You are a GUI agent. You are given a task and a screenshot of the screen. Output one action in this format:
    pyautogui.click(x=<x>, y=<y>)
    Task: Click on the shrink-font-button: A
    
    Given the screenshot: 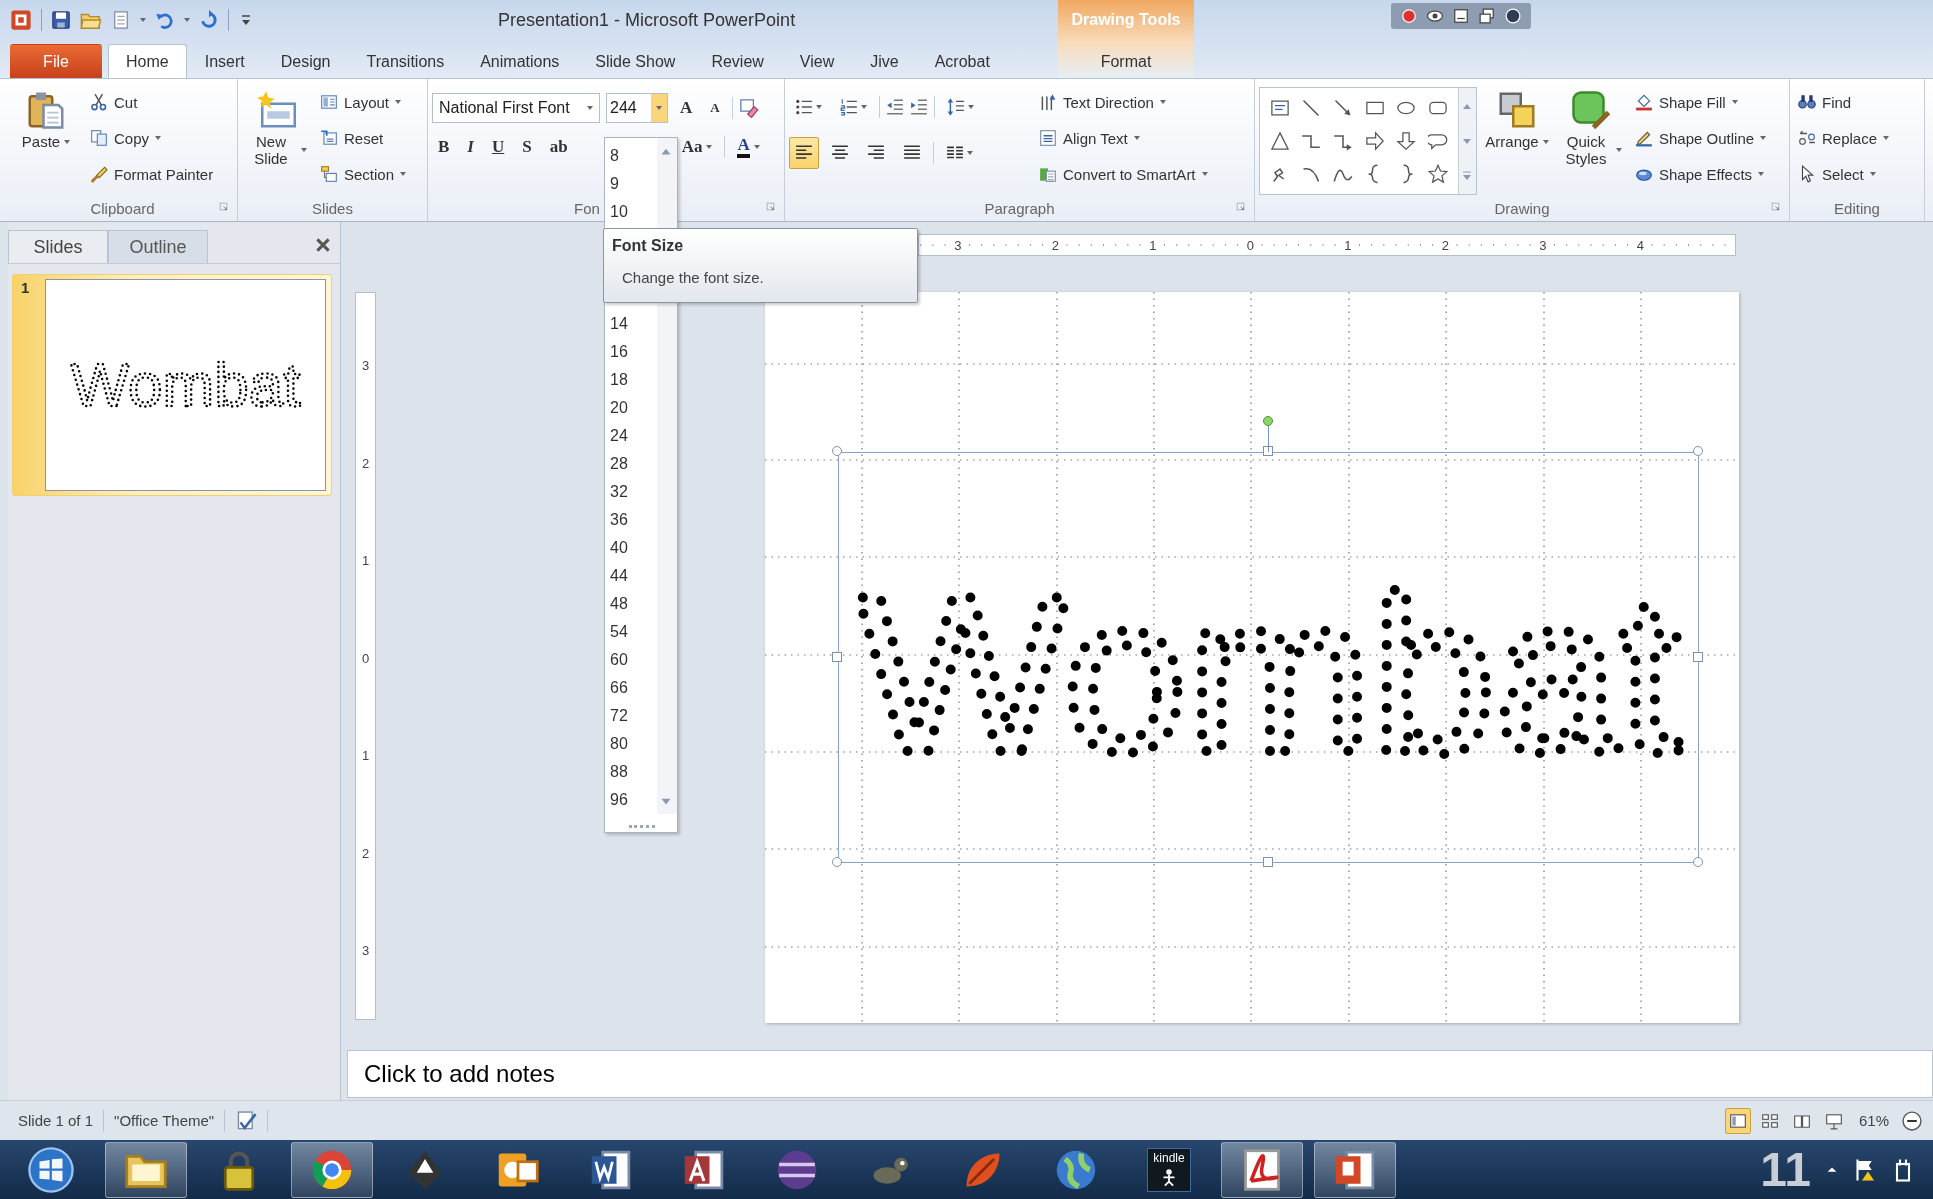 What is the action you would take?
    pyautogui.click(x=715, y=108)
    